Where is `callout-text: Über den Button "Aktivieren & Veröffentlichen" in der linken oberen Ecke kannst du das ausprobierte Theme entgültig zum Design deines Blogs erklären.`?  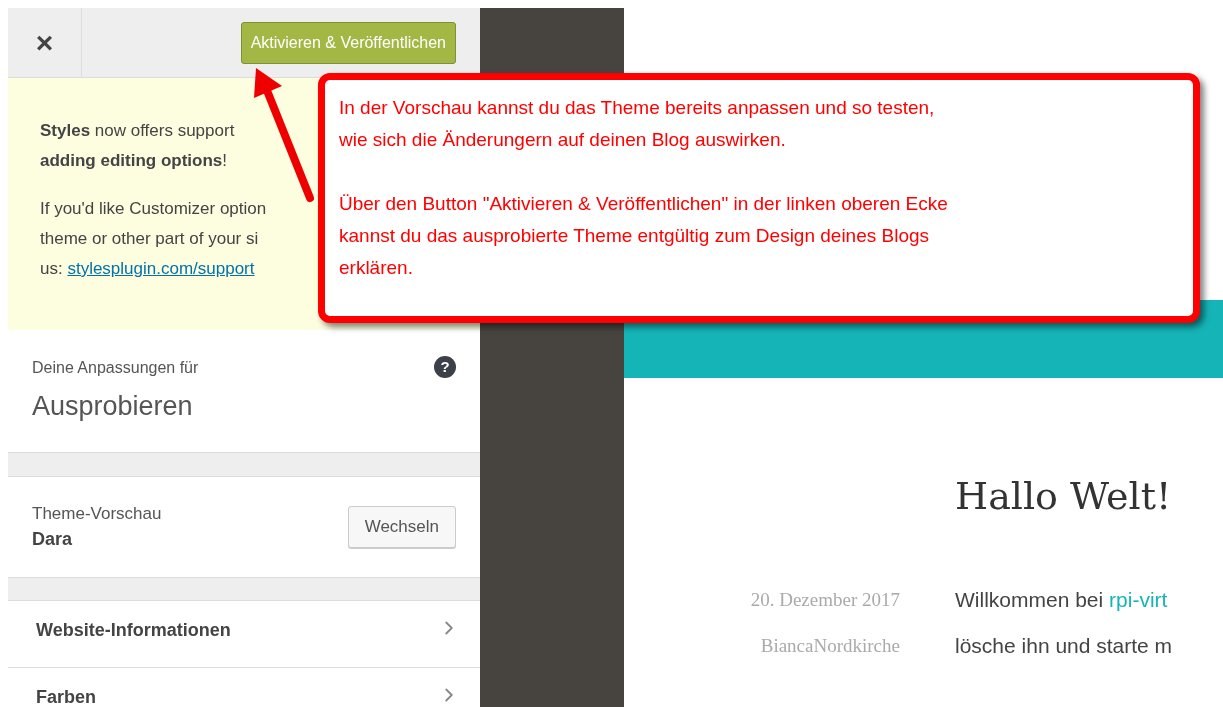
callout-text: Über den Button "Aktivieren & Veröffentlichen" in der linken oberen Ecke kannst du das ausprobierte Theme entgültig zum Design deines Blogs erklären. is located at coordinates (643, 236).